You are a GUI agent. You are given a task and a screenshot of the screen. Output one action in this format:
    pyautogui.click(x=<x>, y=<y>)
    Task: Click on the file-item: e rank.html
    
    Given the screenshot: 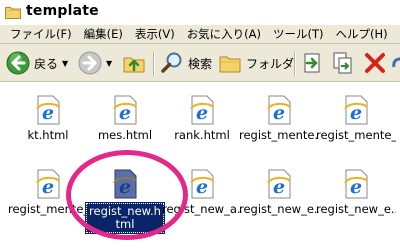 What is the action you would take?
    pyautogui.click(x=202, y=119)
    